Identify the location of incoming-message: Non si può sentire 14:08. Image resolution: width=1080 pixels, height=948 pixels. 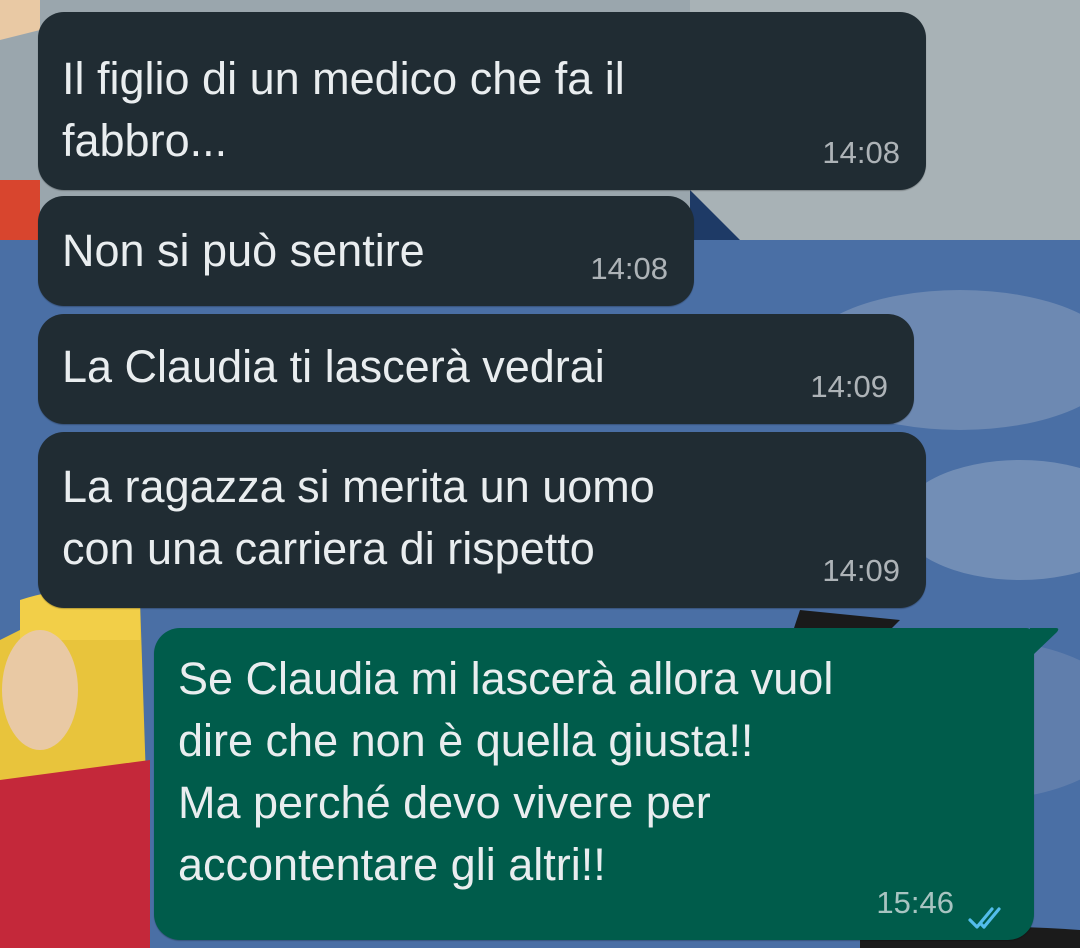
(366, 251).